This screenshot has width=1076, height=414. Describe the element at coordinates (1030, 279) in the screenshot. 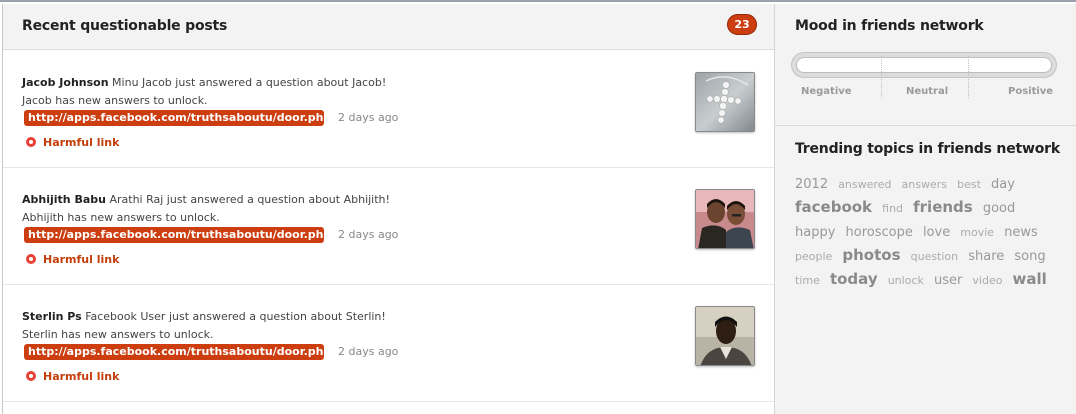

I see `trending-topic-wall: wall` at that location.